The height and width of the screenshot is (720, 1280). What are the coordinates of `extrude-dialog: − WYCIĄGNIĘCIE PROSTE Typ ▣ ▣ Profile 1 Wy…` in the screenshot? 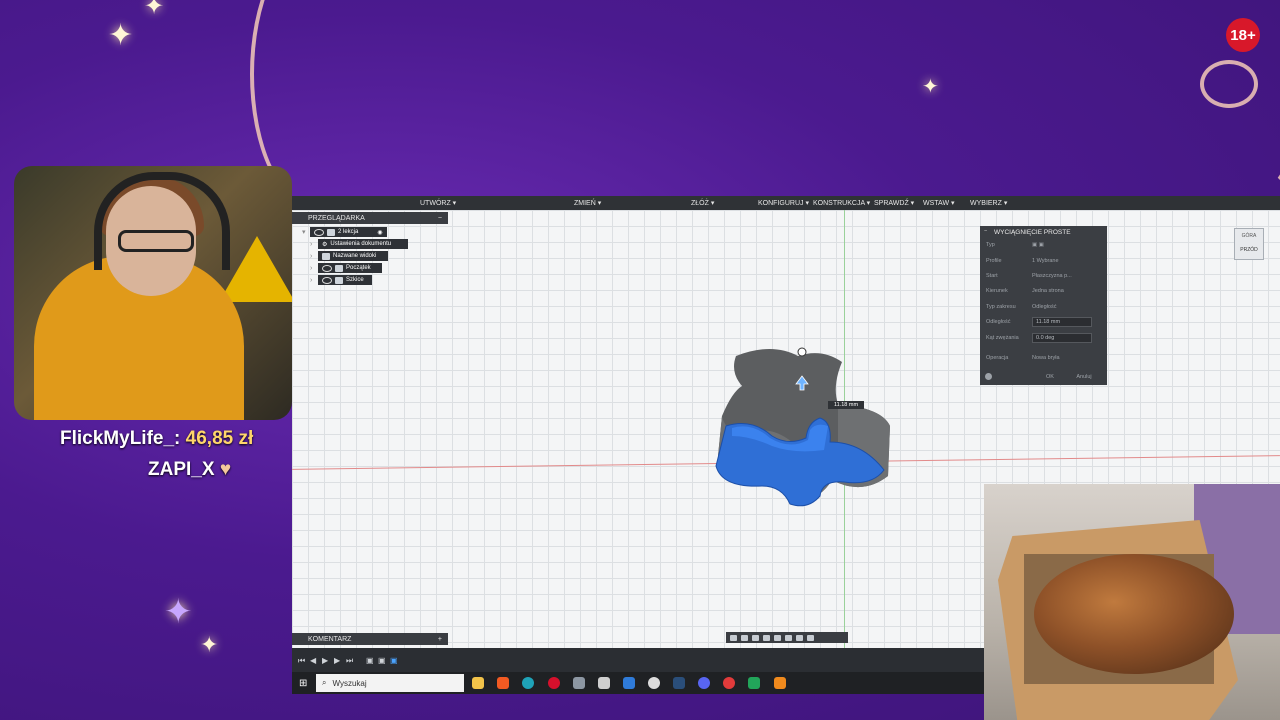 It's located at (1043, 305).